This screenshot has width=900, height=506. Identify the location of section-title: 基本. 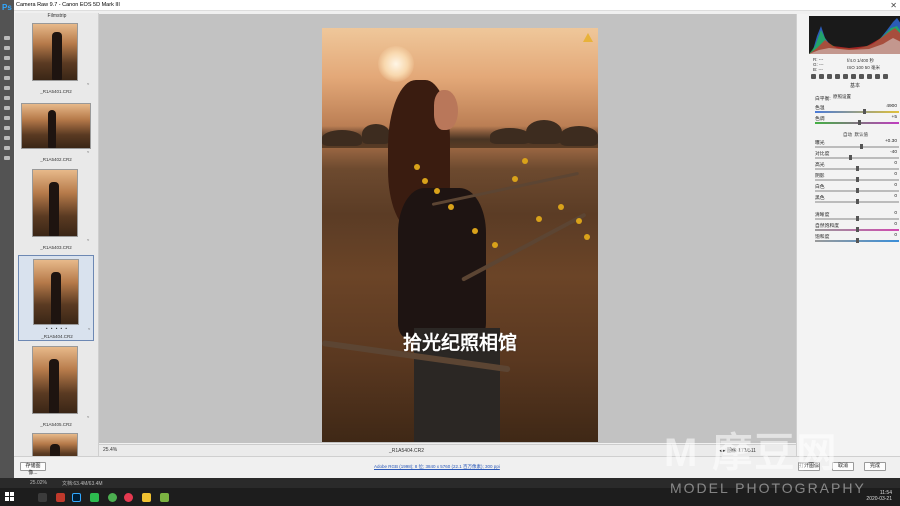
(854, 86).